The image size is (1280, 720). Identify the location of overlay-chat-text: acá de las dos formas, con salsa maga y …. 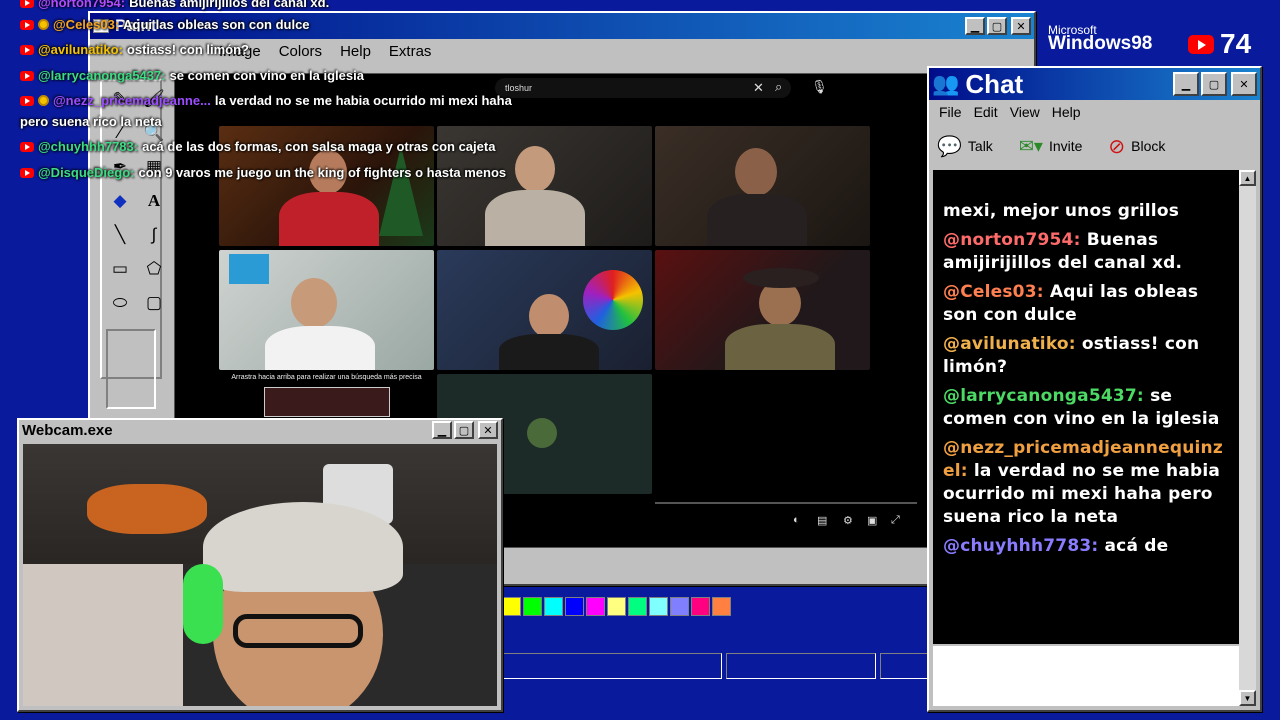
(319, 146).